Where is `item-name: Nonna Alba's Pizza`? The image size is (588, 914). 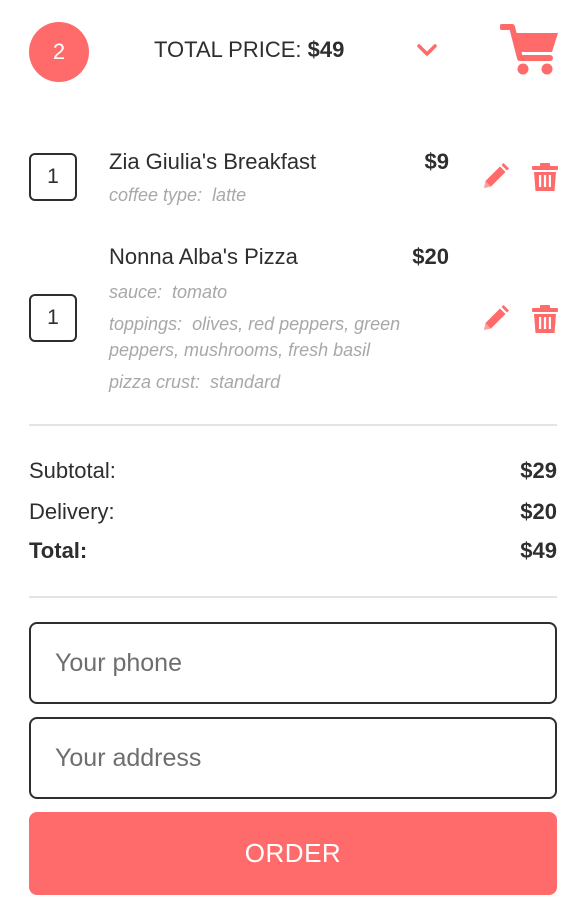 item-name: Nonna Alba's Pizza is located at coordinates (203, 256).